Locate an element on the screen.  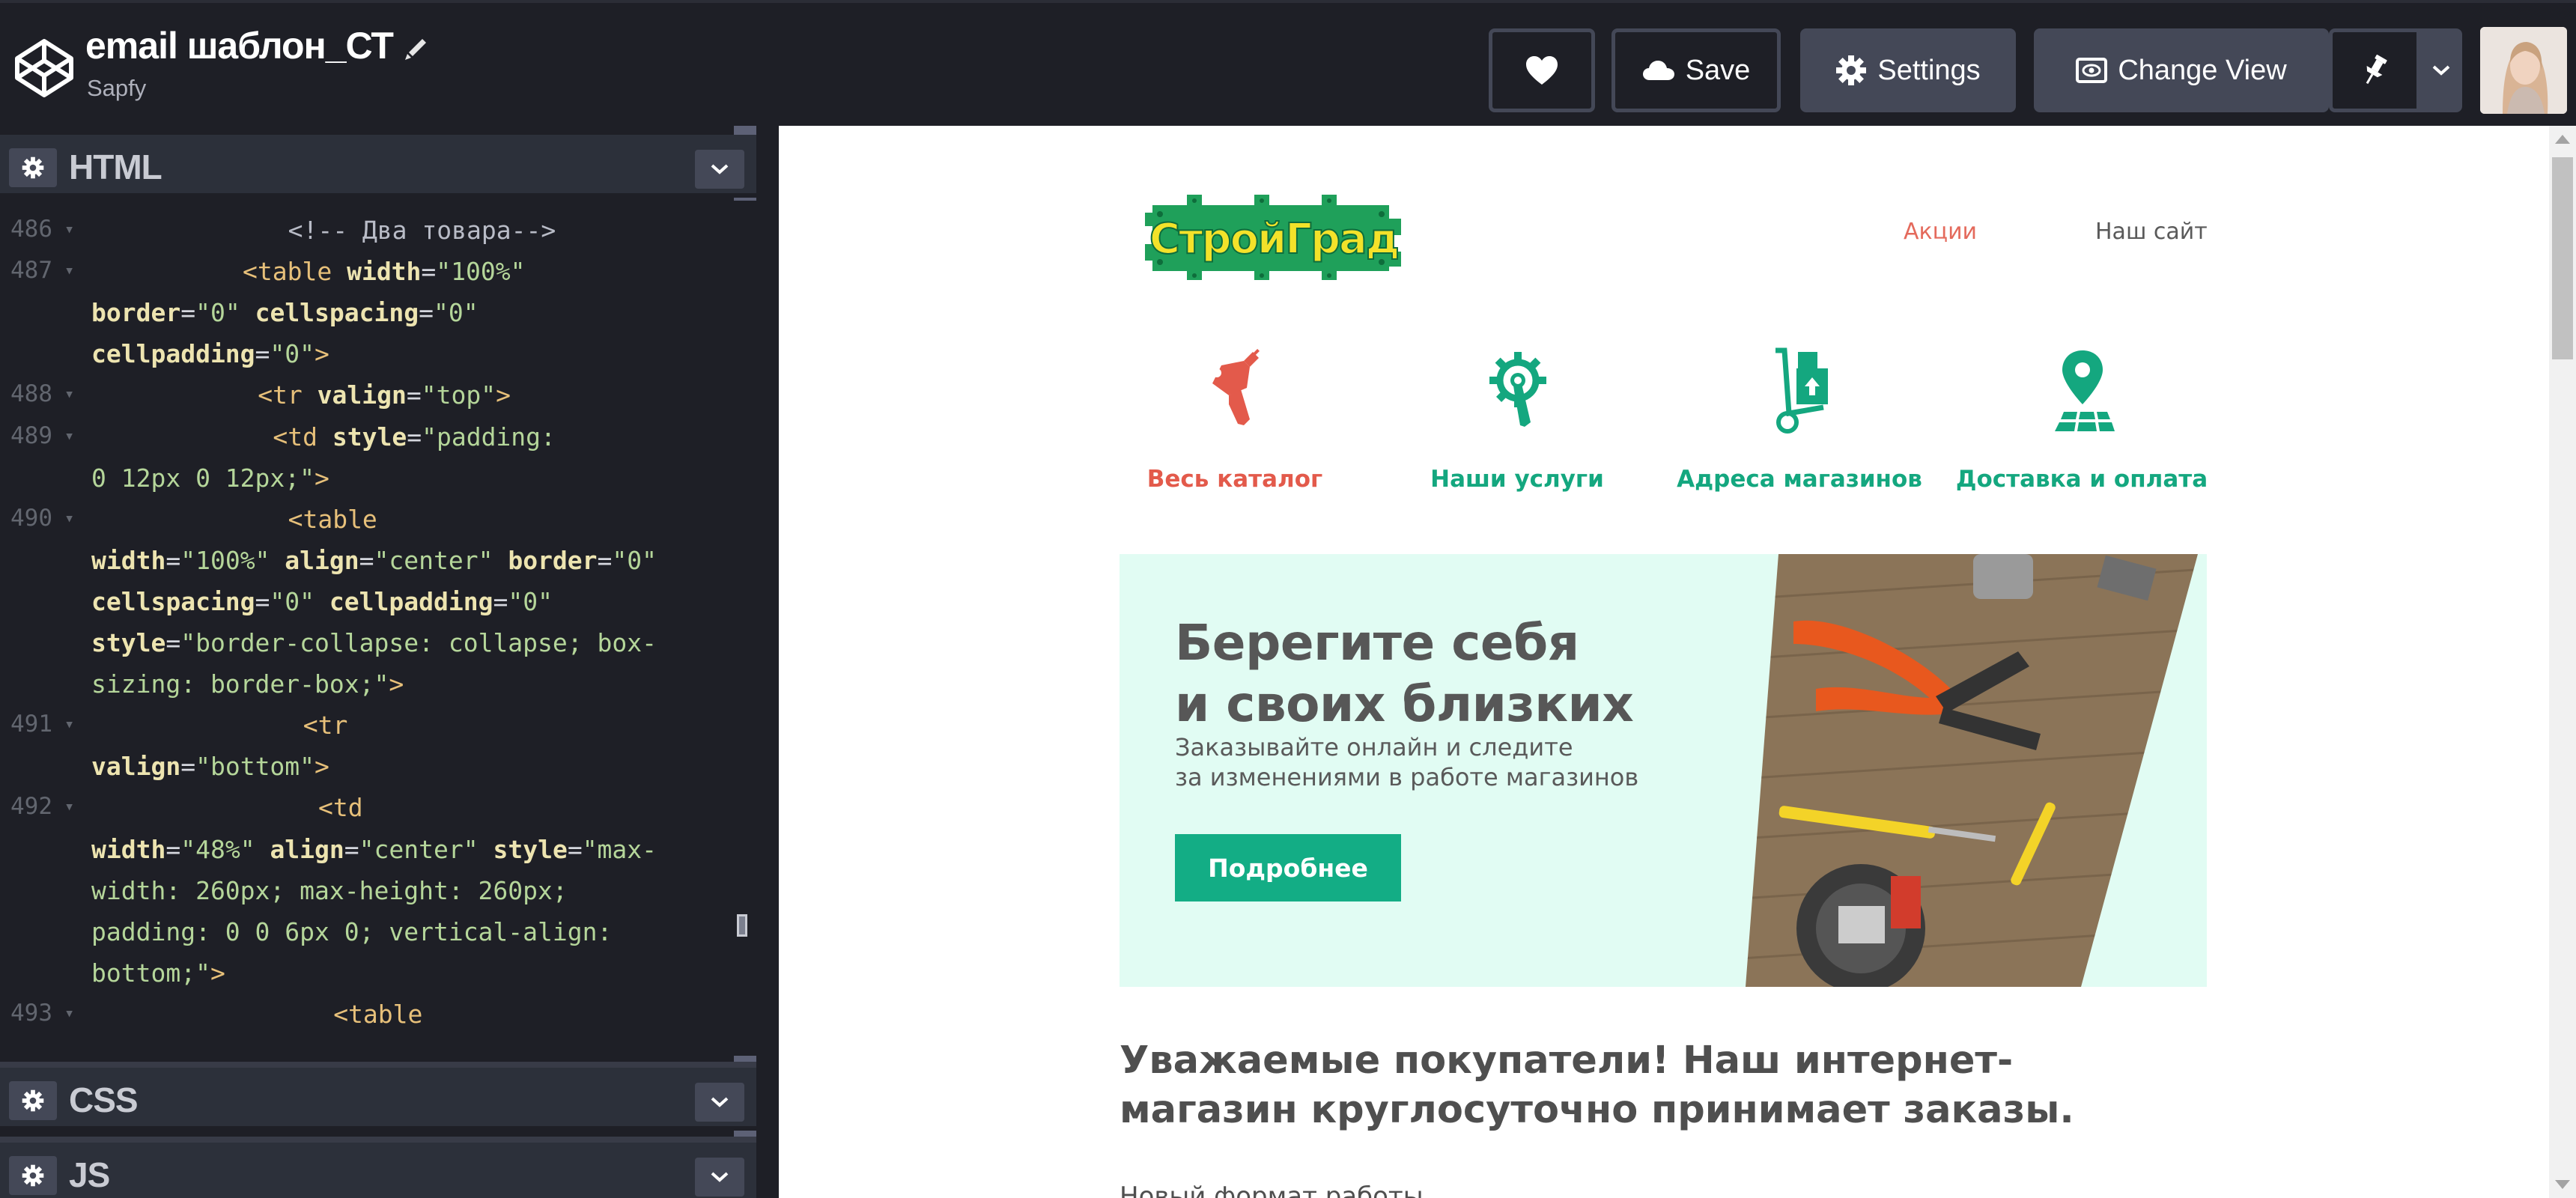
code-line: sizing: border-box;"> is located at coordinates (378, 690).